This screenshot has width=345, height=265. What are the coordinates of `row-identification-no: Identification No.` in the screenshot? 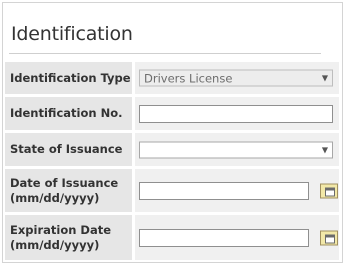 It's located at (172, 112).